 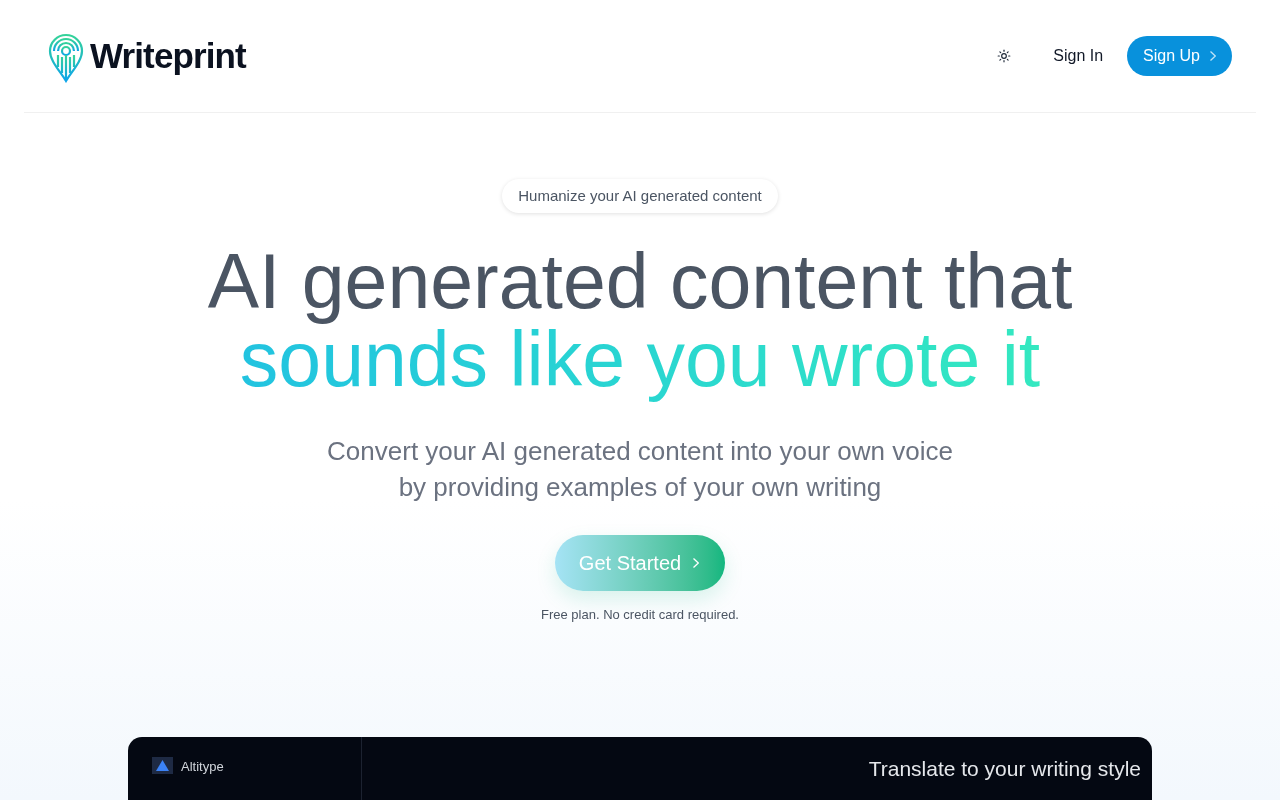 I want to click on app-name: Altitype, so click(x=202, y=766).